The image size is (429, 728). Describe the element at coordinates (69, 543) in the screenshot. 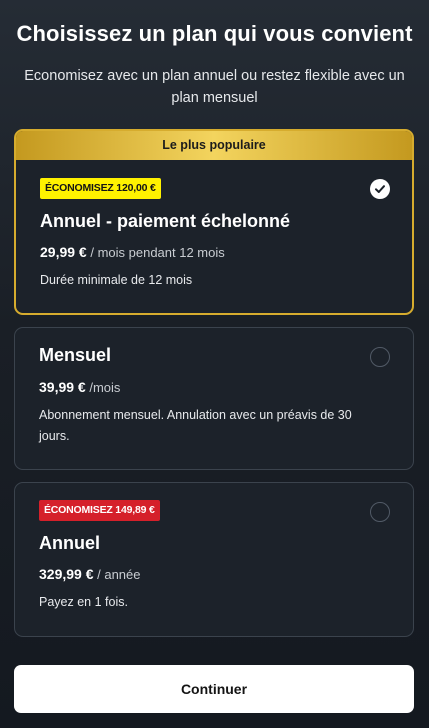

I see `plan-name: Annuel` at that location.